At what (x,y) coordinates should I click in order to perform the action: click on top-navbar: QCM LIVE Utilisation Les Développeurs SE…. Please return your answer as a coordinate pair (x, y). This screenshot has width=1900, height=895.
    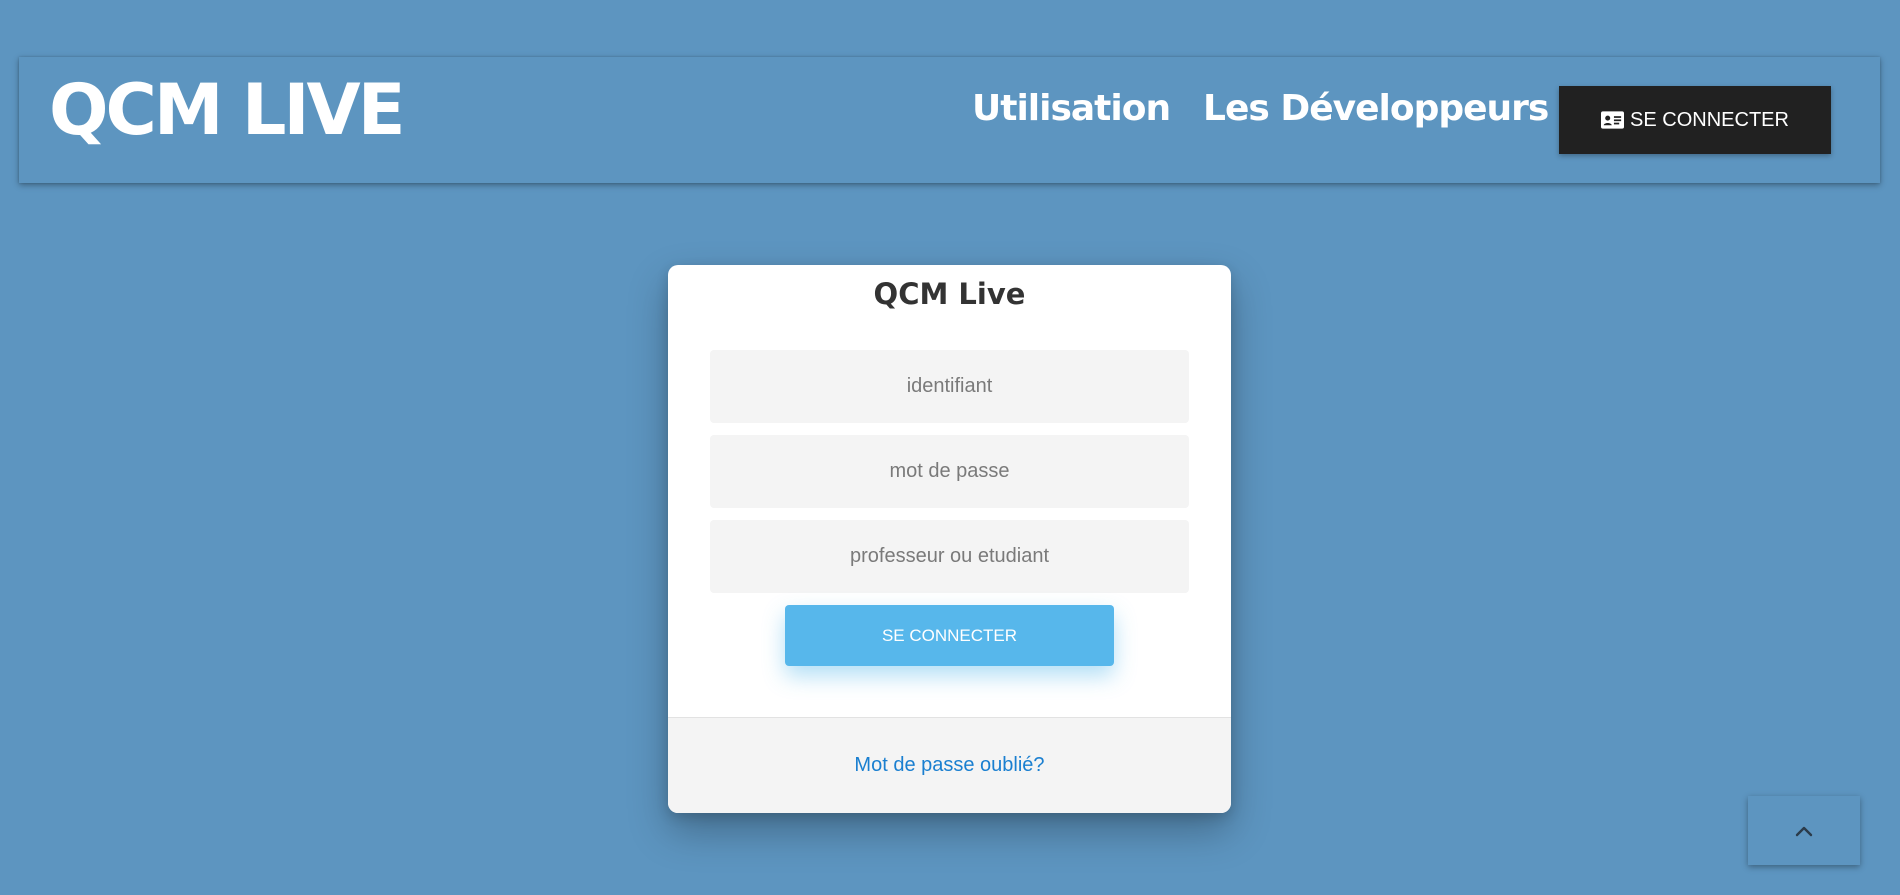
    Looking at the image, I should click on (949, 120).